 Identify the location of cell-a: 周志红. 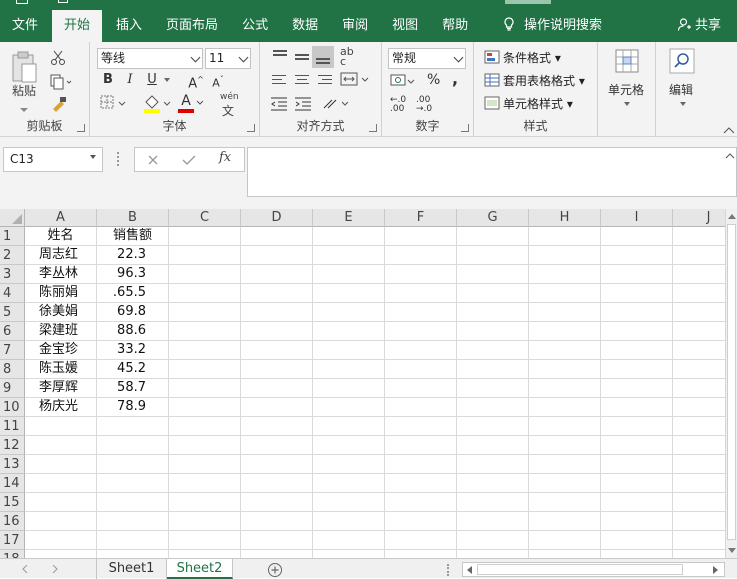
(61, 255).